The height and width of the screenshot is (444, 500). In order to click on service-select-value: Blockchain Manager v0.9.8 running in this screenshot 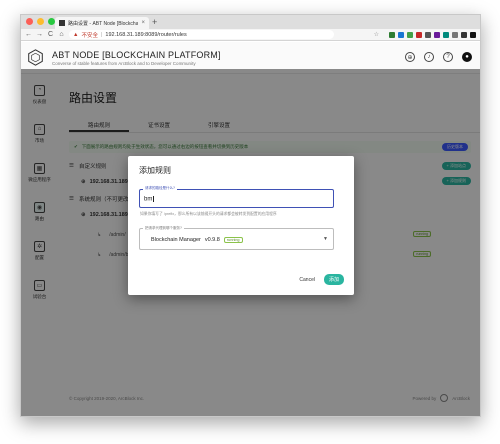, I will do `click(197, 240)`.